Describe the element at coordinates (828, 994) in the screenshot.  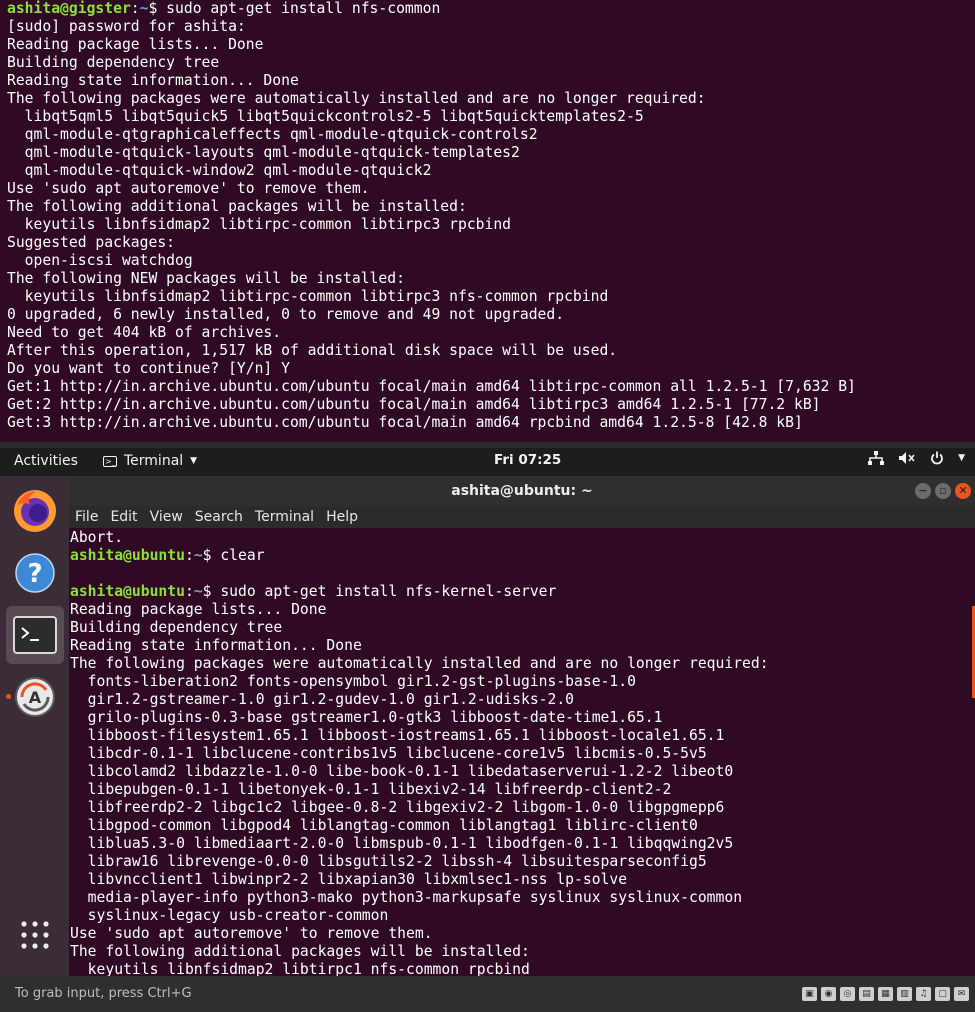
I see `cd-icon: ◉` at that location.